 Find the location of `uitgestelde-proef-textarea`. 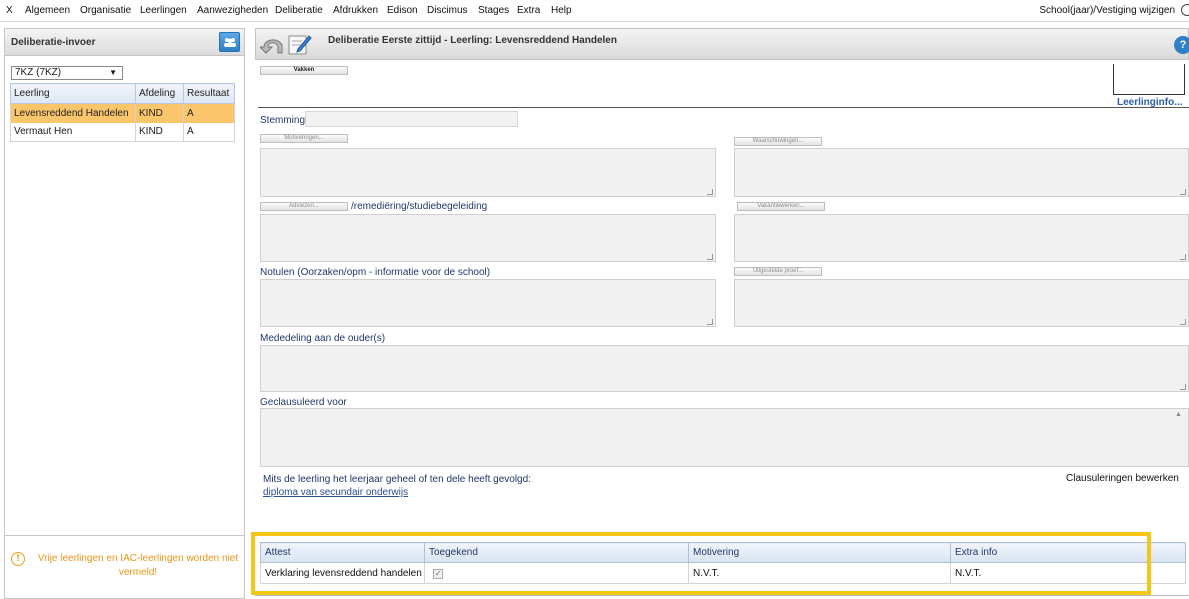

uitgestelde-proef-textarea is located at coordinates (961, 303).